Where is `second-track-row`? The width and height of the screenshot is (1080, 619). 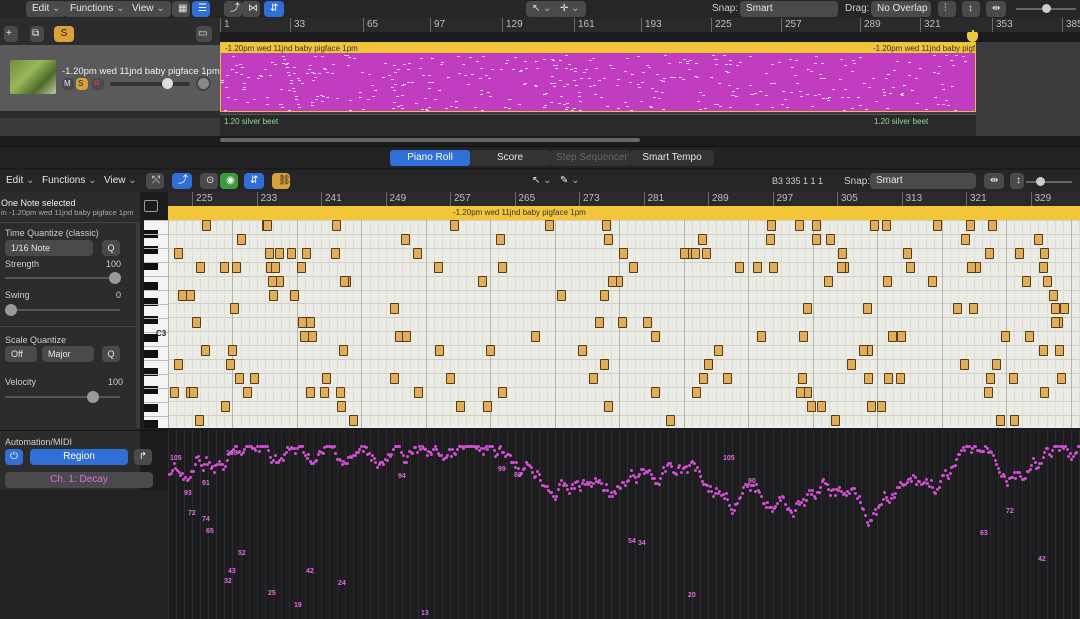 second-track-row is located at coordinates (110, 127).